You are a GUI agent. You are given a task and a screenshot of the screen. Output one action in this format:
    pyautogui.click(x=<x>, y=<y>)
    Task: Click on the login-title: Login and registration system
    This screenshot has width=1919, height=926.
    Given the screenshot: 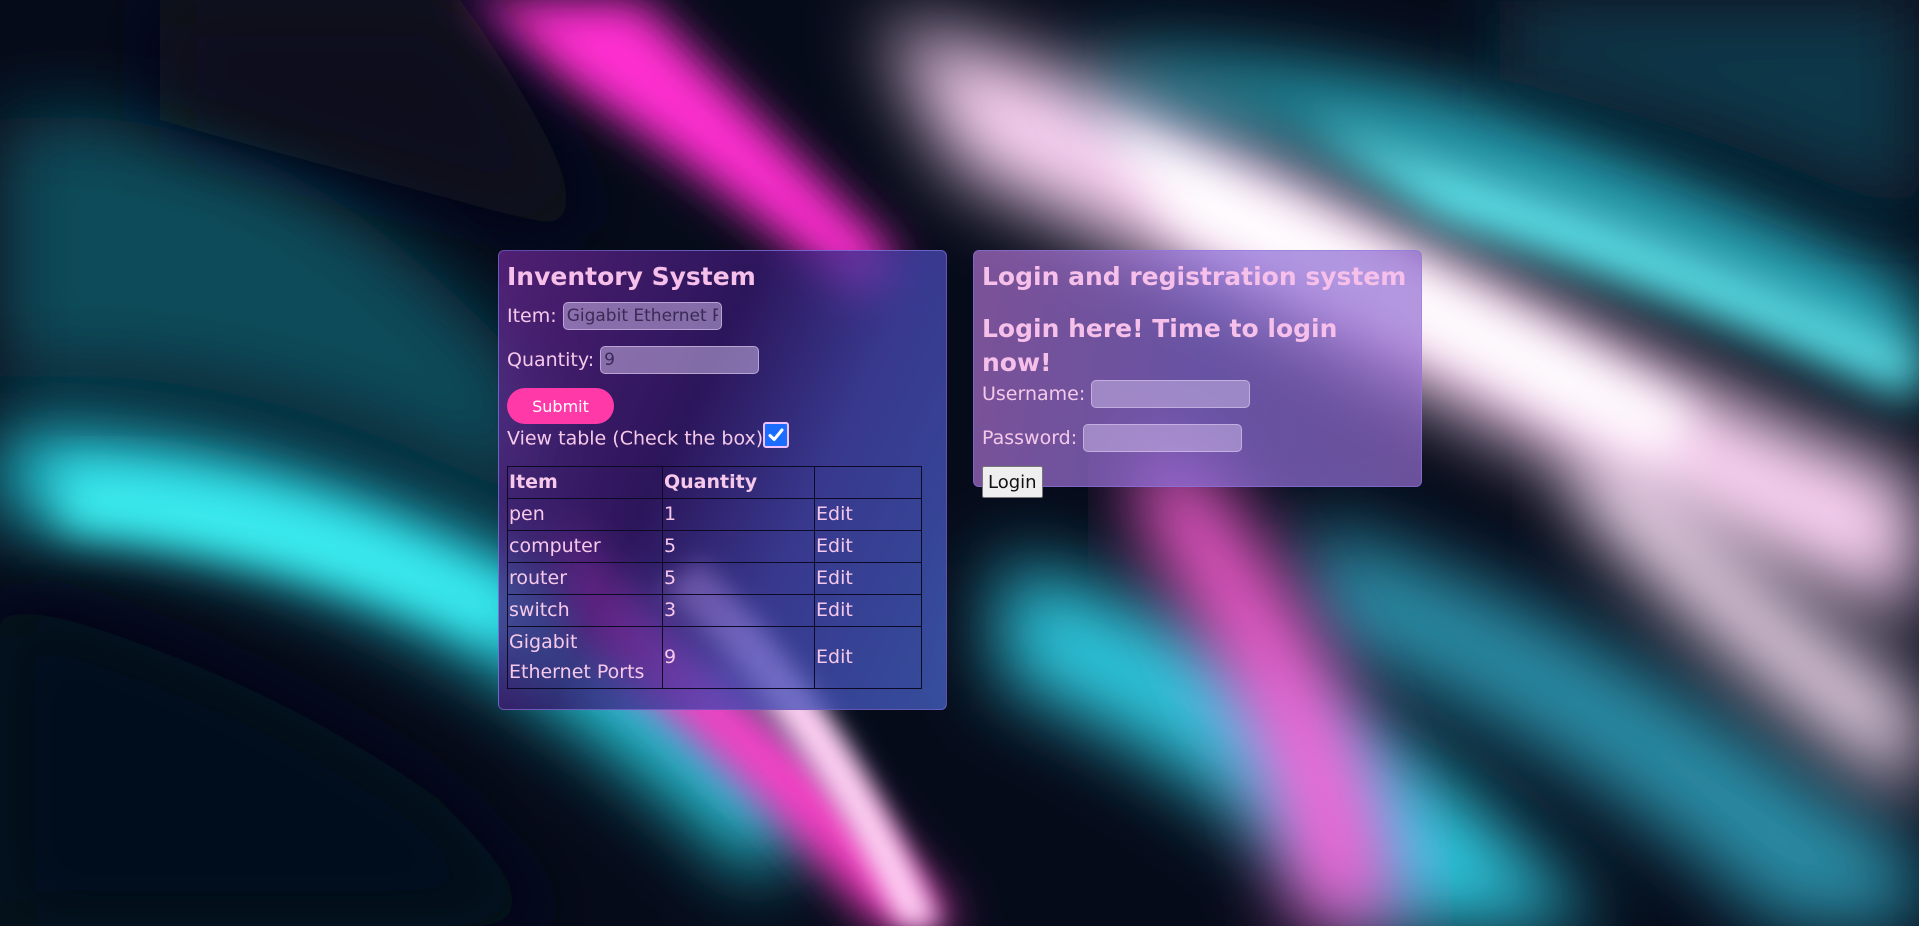 What is the action you would take?
    pyautogui.click(x=1194, y=276)
    